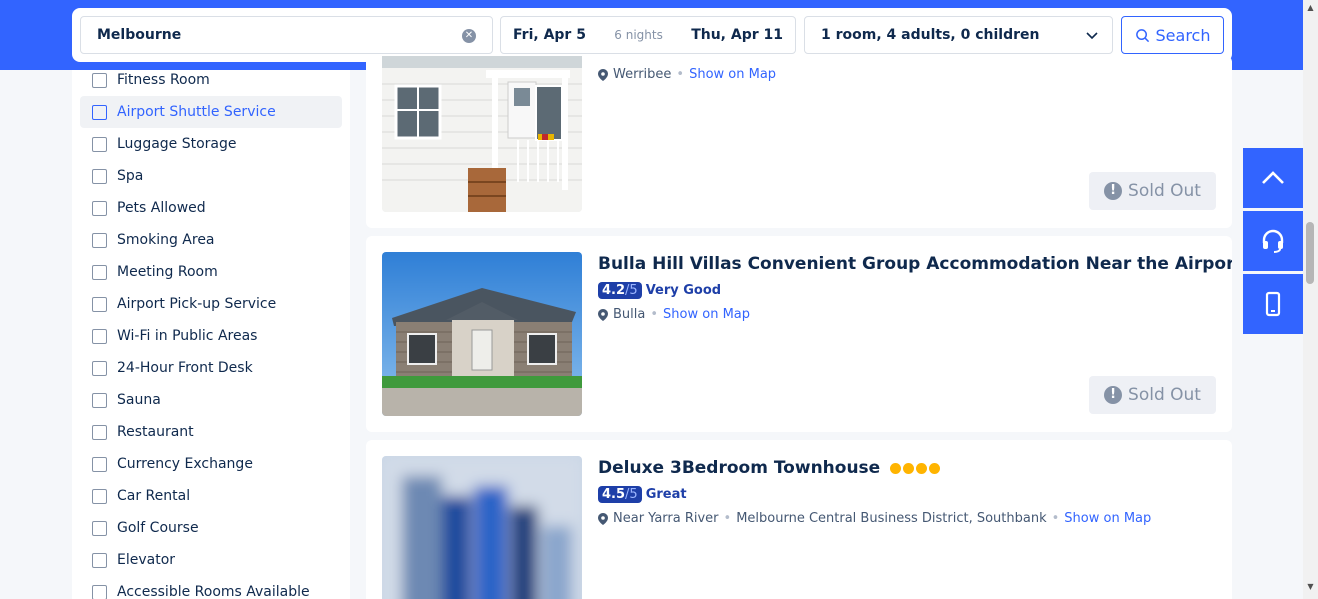 Image resolution: width=1318 pixels, height=599 pixels. I want to click on search-button: Search, so click(1172, 35).